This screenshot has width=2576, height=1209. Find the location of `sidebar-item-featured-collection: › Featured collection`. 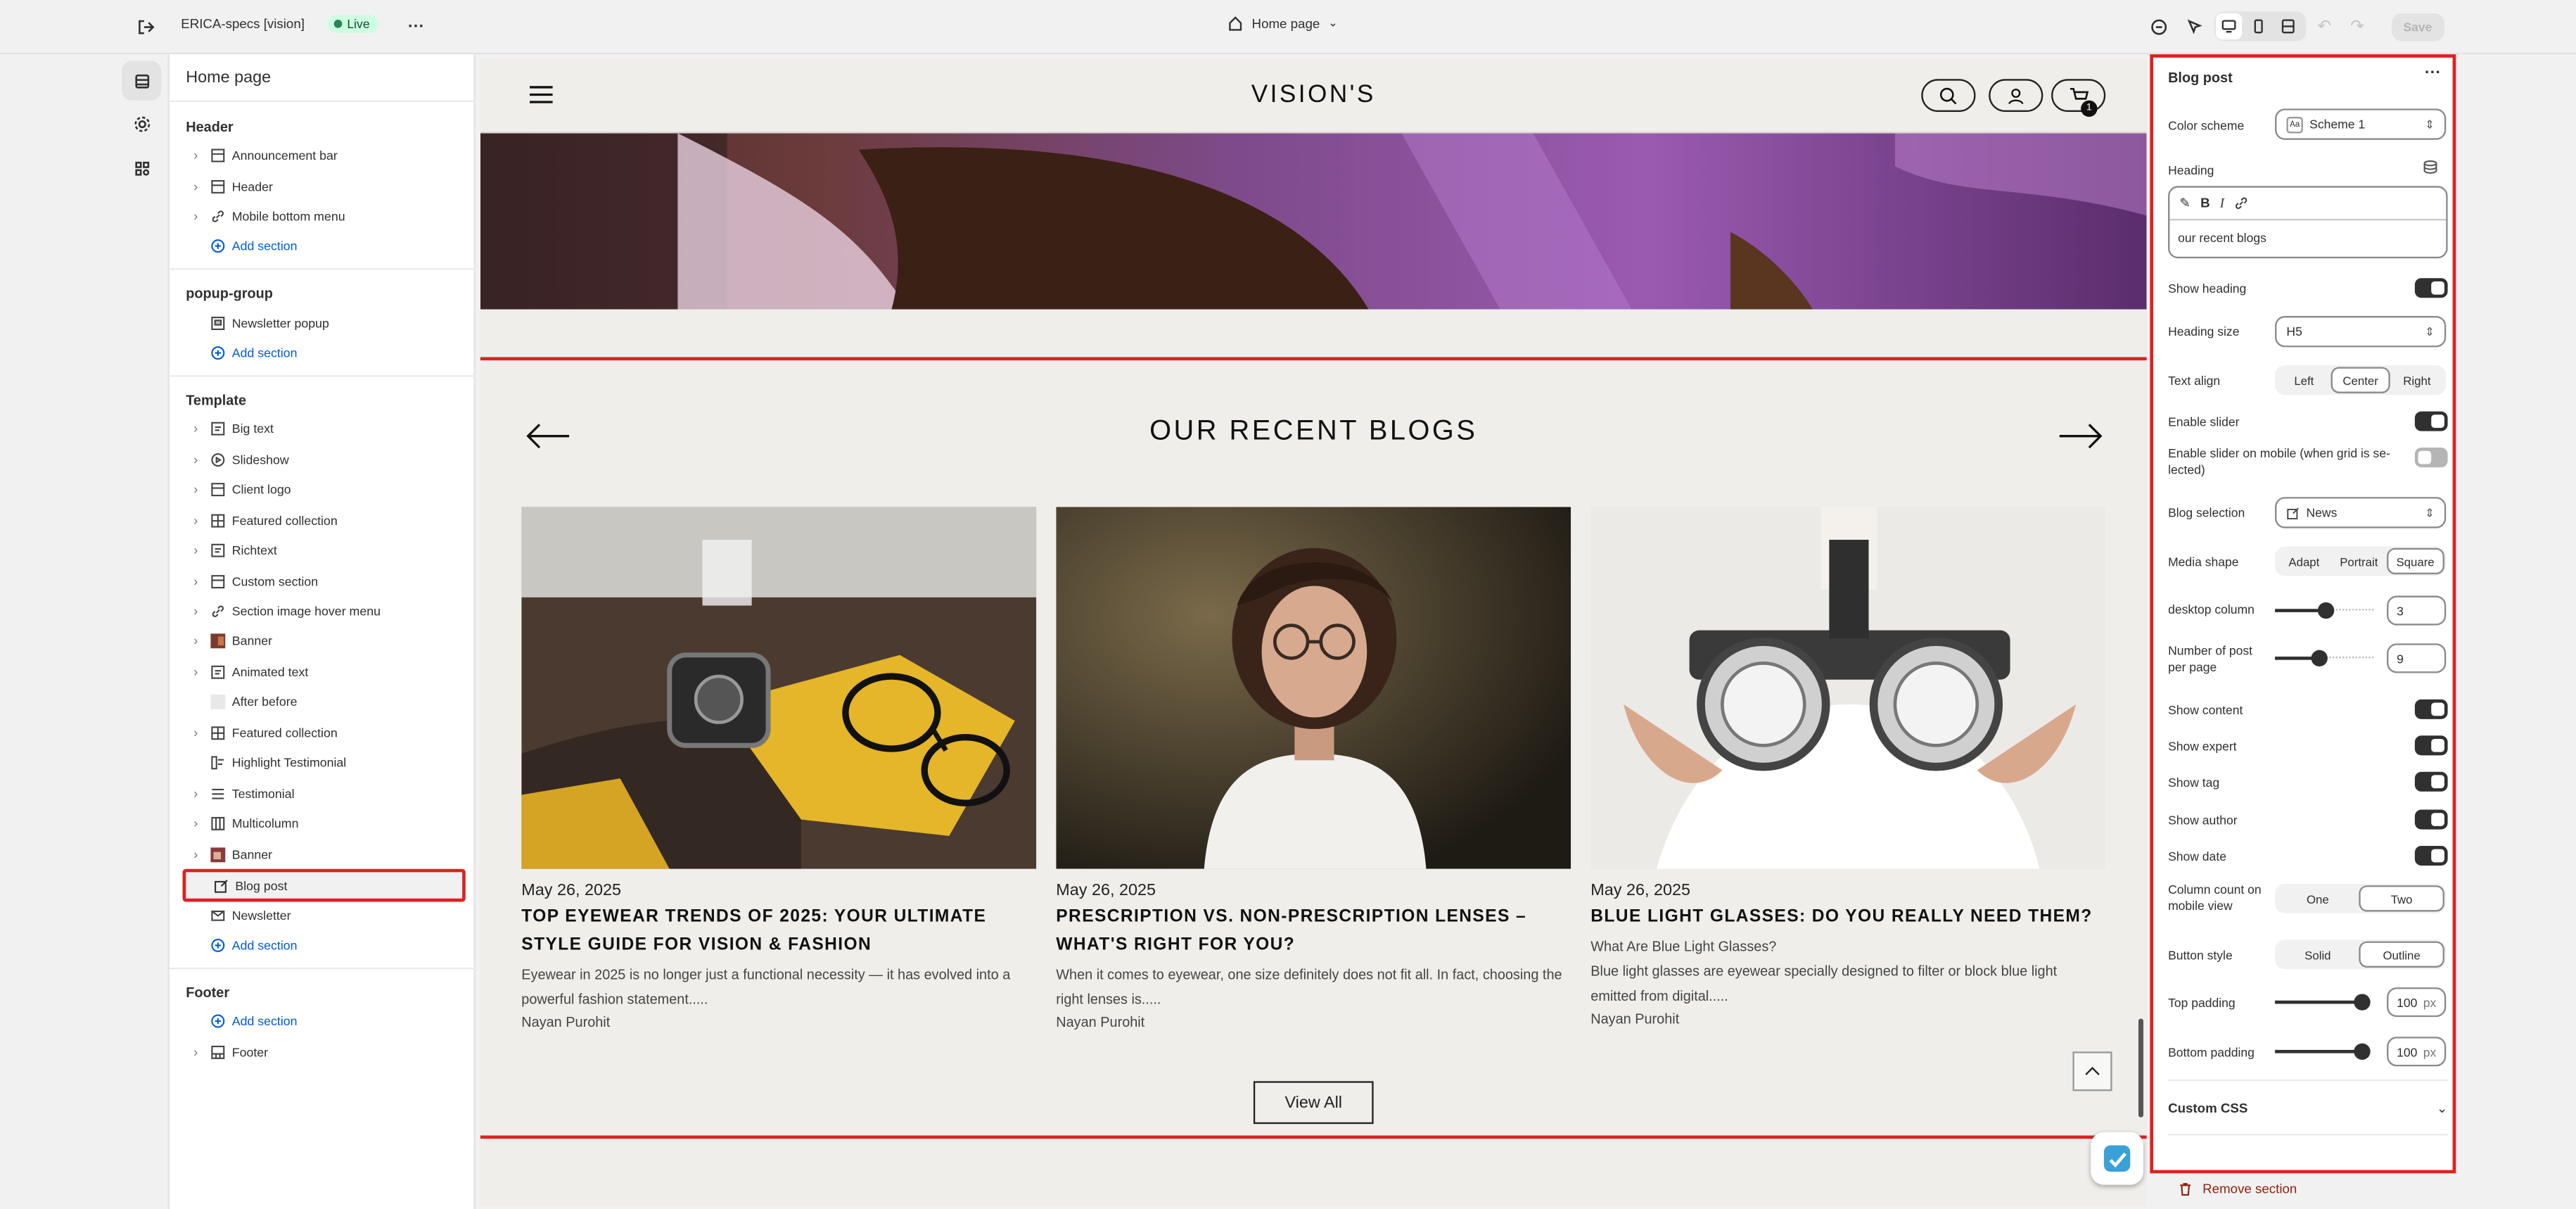

sidebar-item-featured-collection: › Featured collection is located at coordinates (324, 520).